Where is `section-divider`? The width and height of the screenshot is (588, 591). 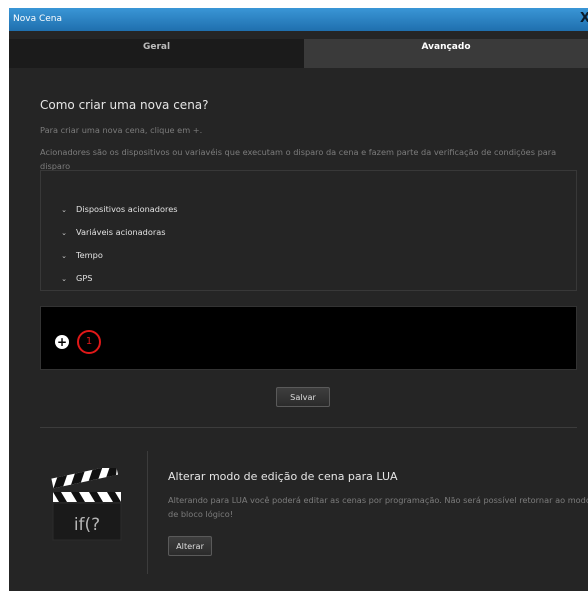 section-divider is located at coordinates (308, 427).